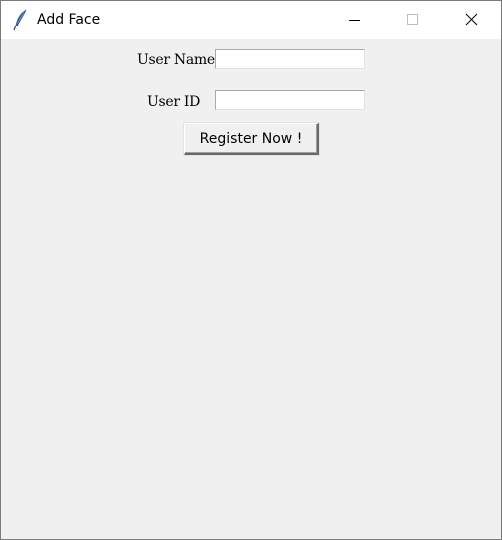  What do you see at coordinates (174, 102) in the screenshot?
I see `userid-label: User ID` at bounding box center [174, 102].